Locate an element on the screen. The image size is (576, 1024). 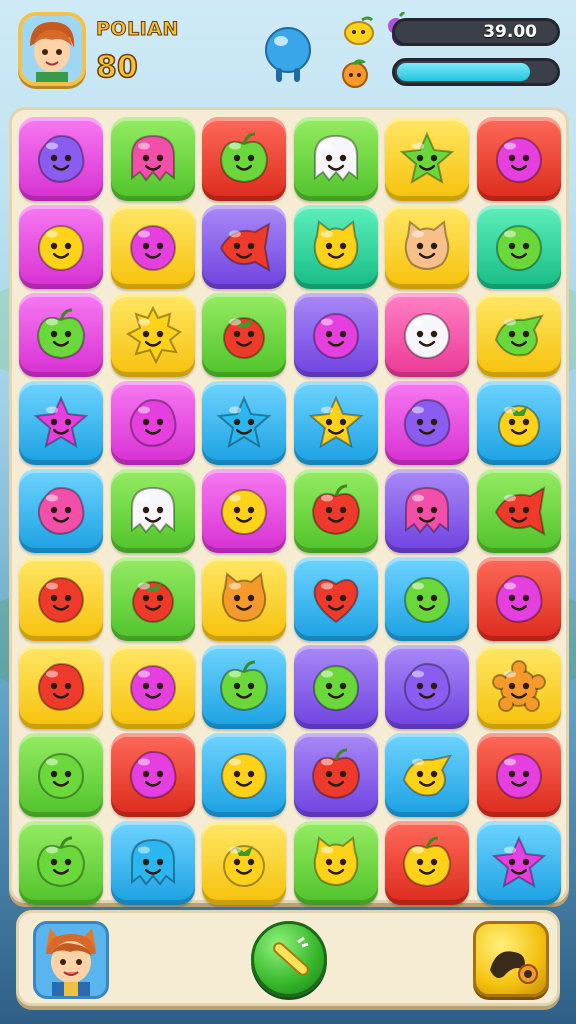
tile-r6-c2 is located at coordinates (152, 599).